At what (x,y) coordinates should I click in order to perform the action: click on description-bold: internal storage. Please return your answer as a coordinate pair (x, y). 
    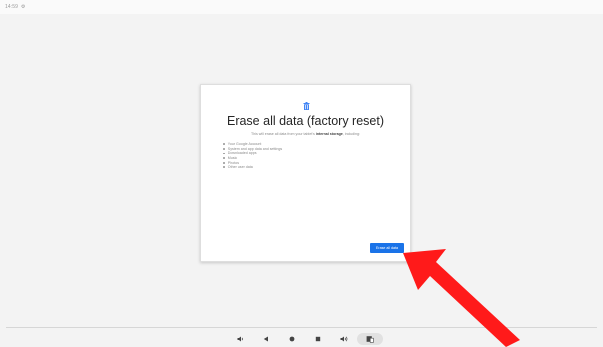
    Looking at the image, I should click on (329, 134).